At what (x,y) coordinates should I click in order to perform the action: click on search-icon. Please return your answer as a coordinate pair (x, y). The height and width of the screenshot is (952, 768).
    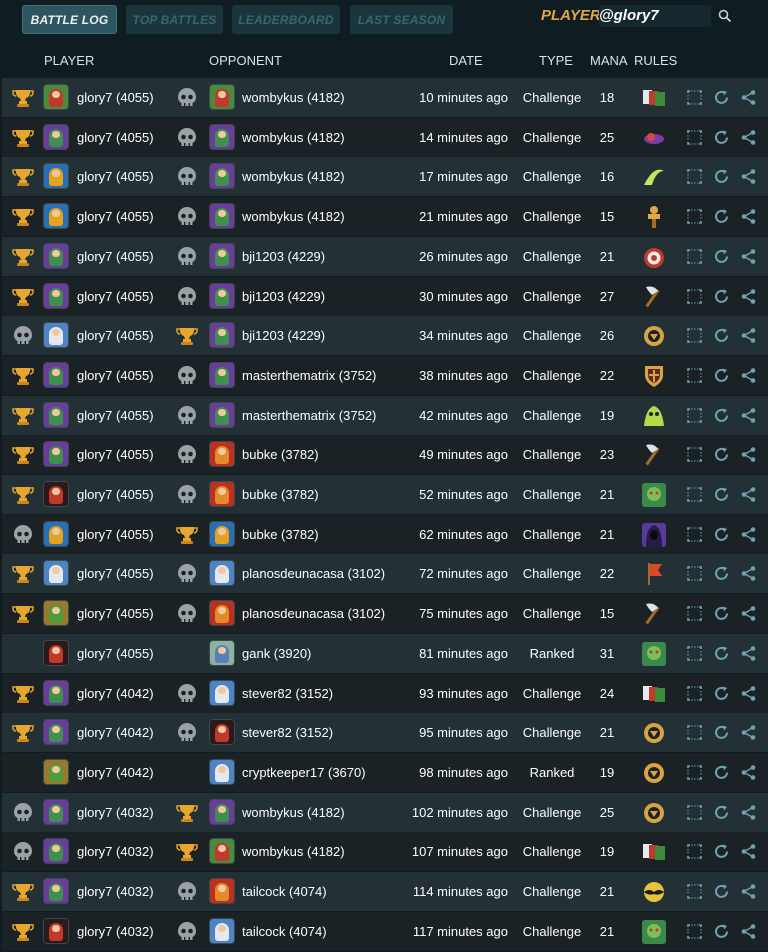
    Looking at the image, I should click on (725, 16).